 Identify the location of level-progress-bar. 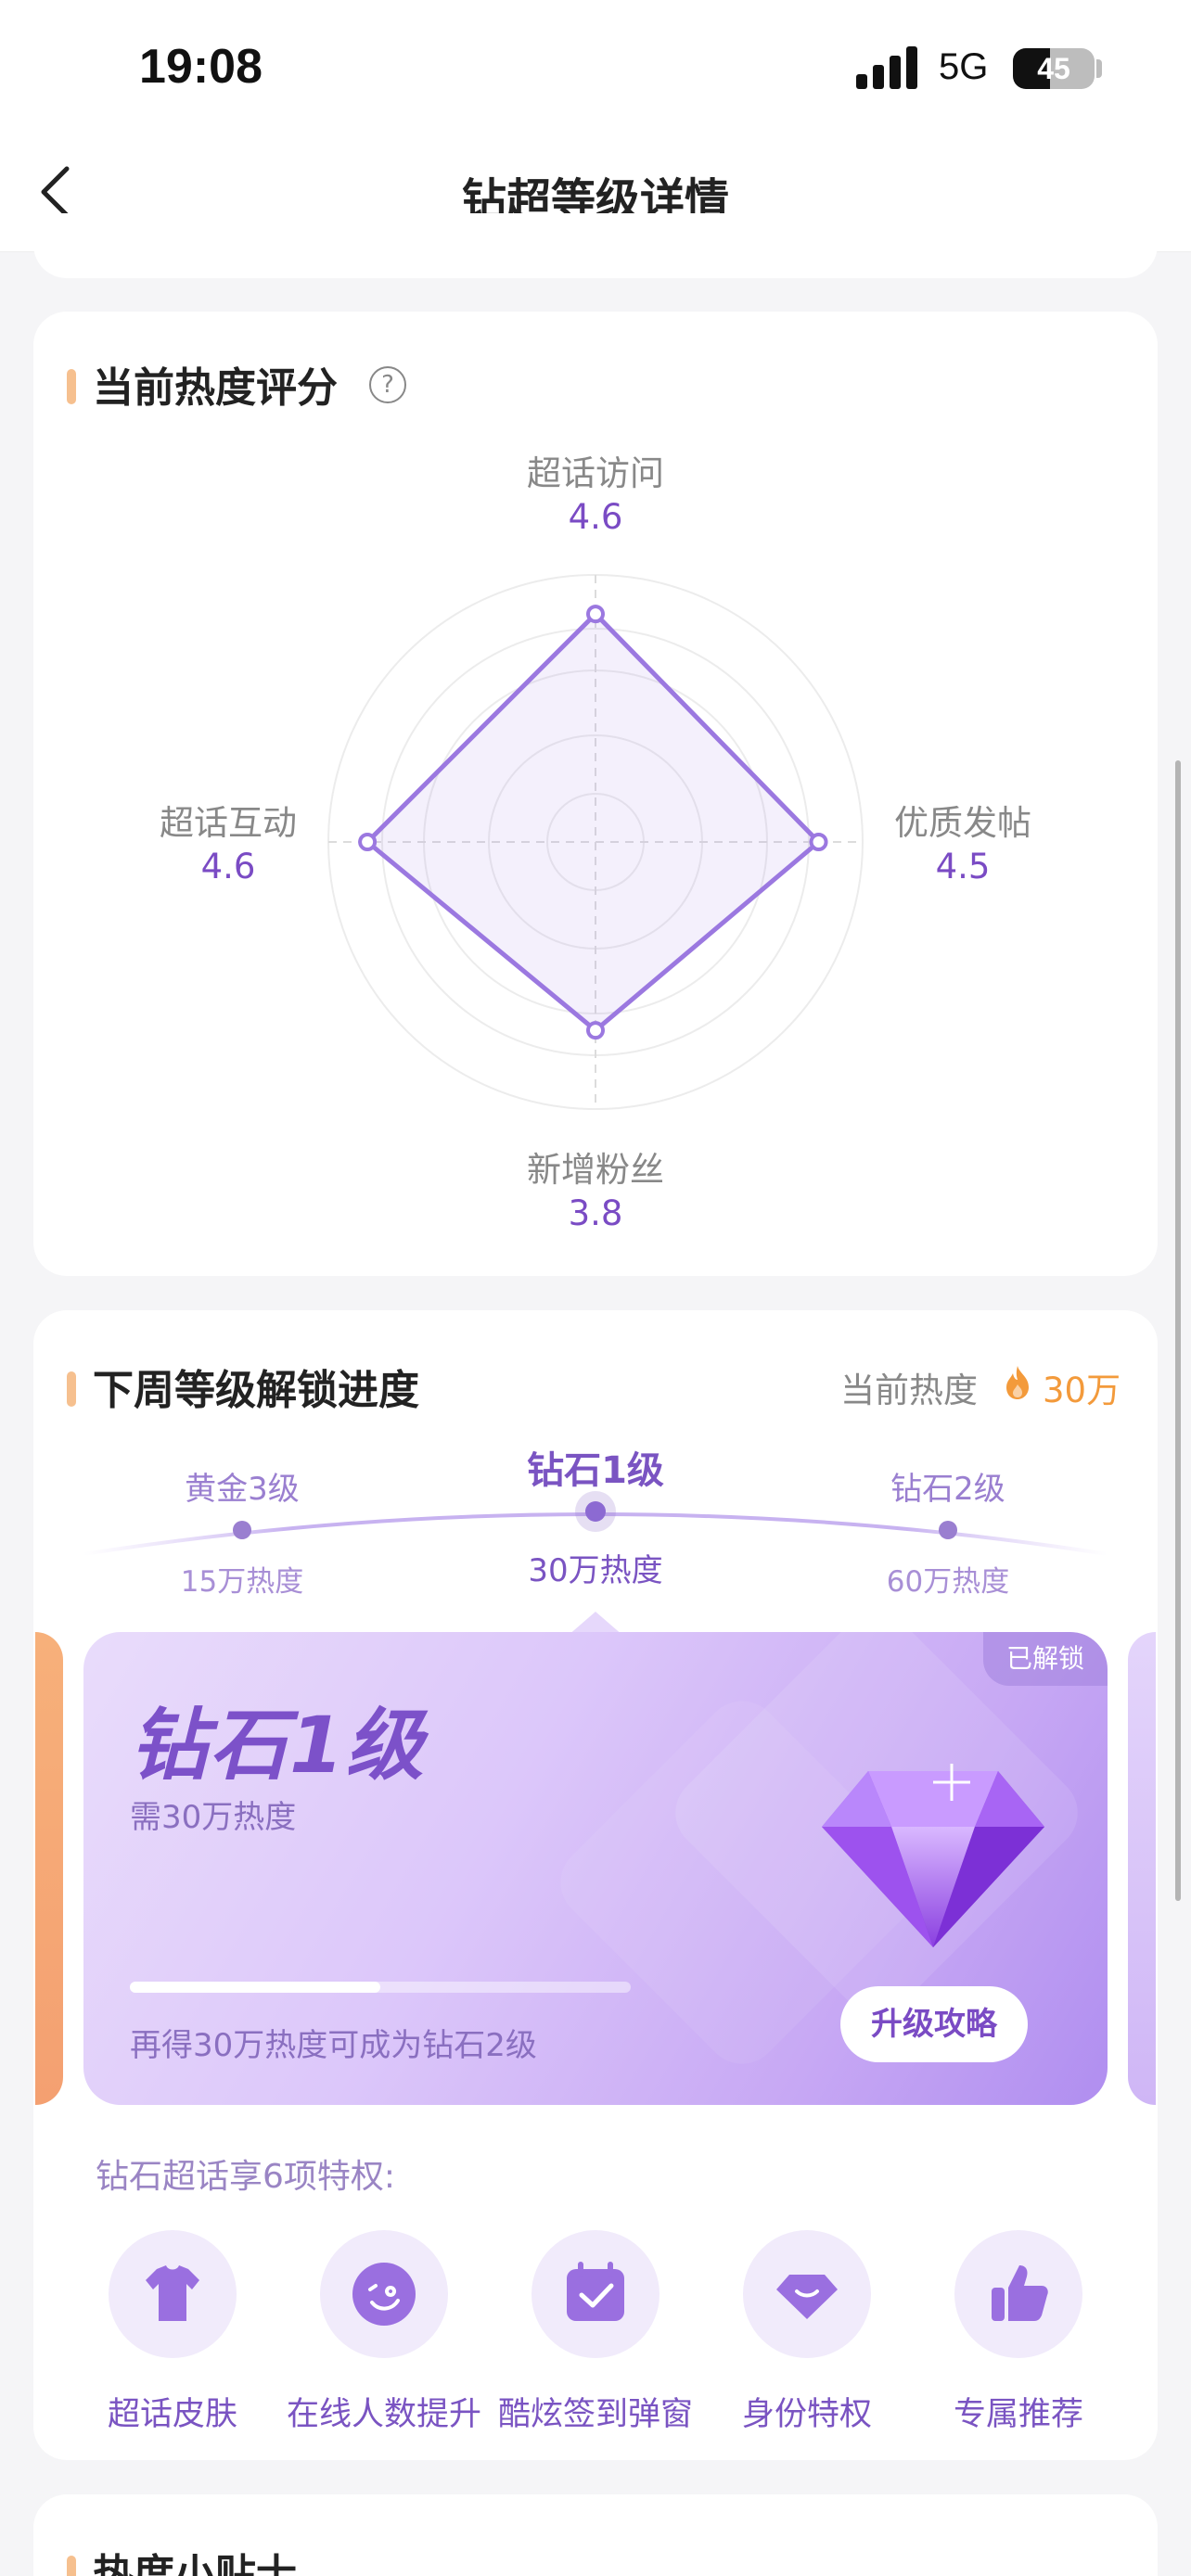
(380, 1987).